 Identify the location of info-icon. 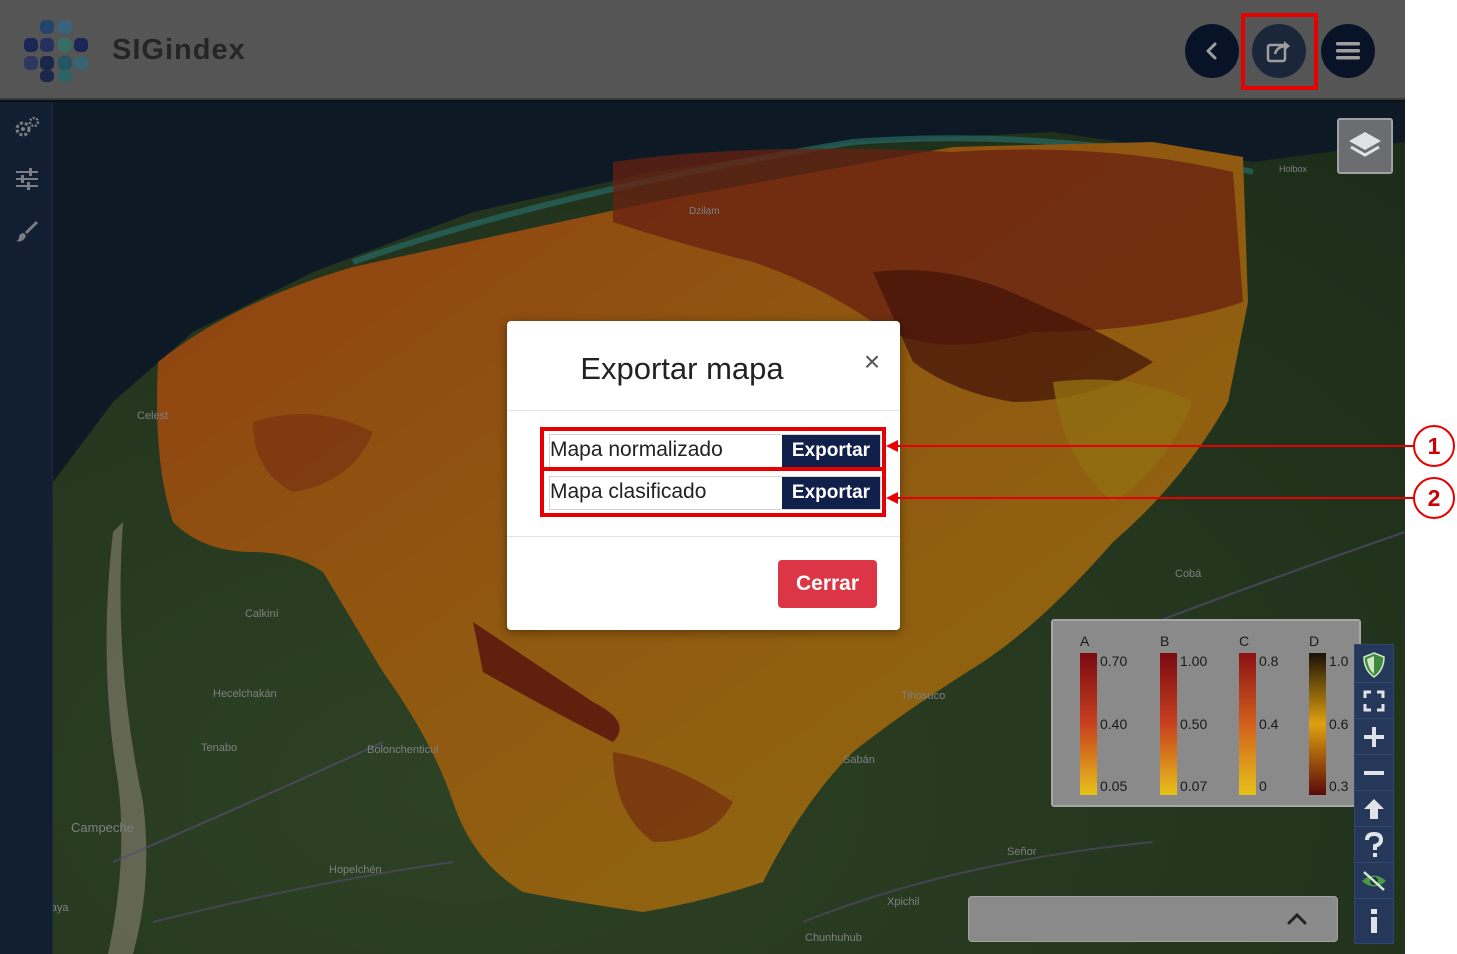
(1374, 921).